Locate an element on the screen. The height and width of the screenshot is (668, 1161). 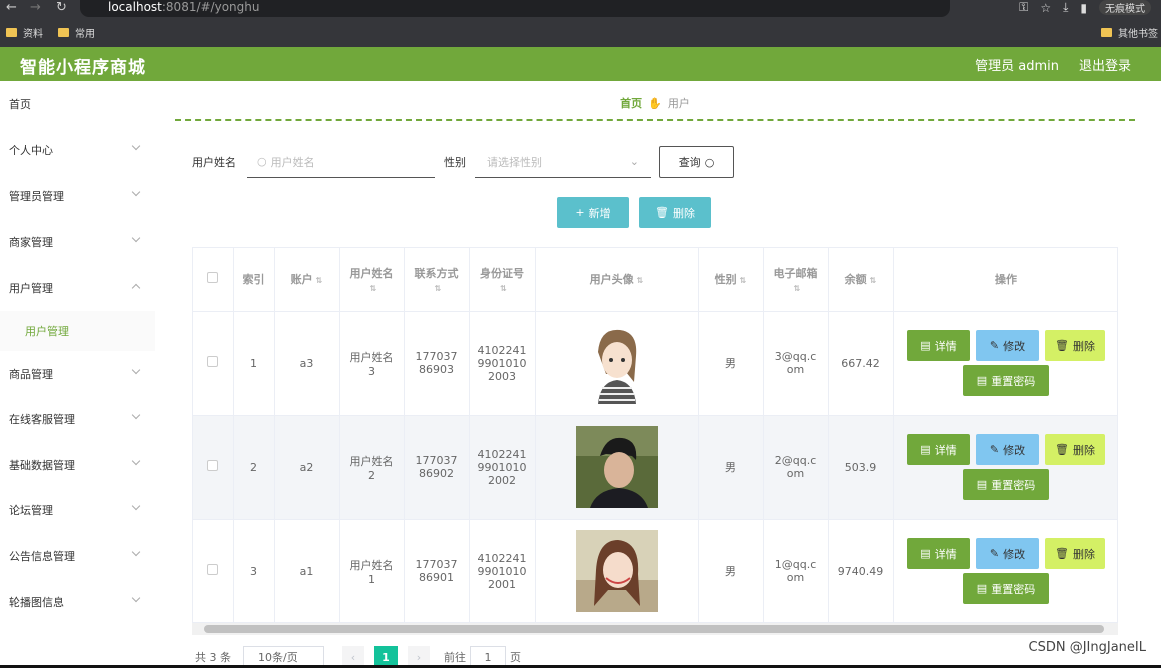
plus-icon: + is located at coordinates (580, 212).